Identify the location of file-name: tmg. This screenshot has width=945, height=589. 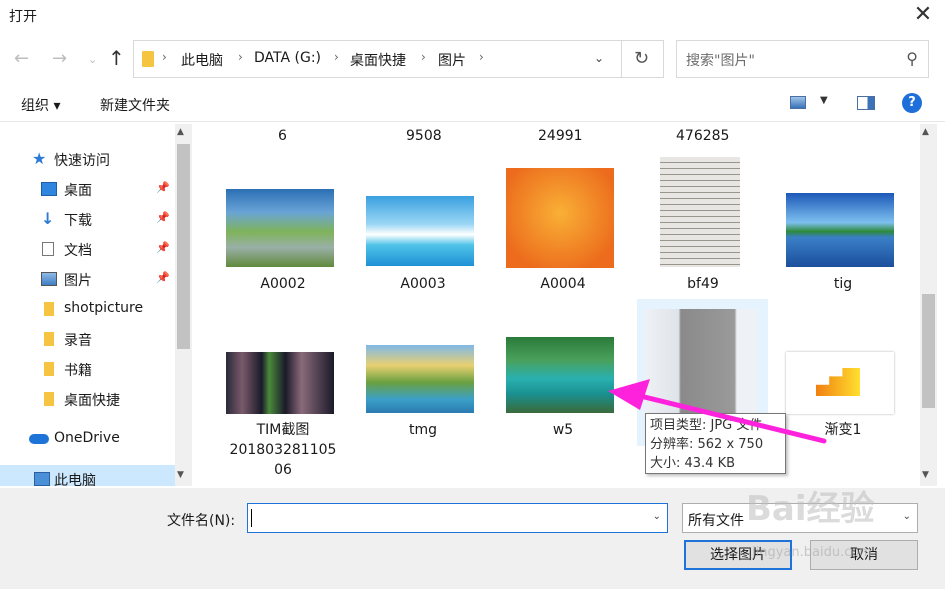
(422, 430).